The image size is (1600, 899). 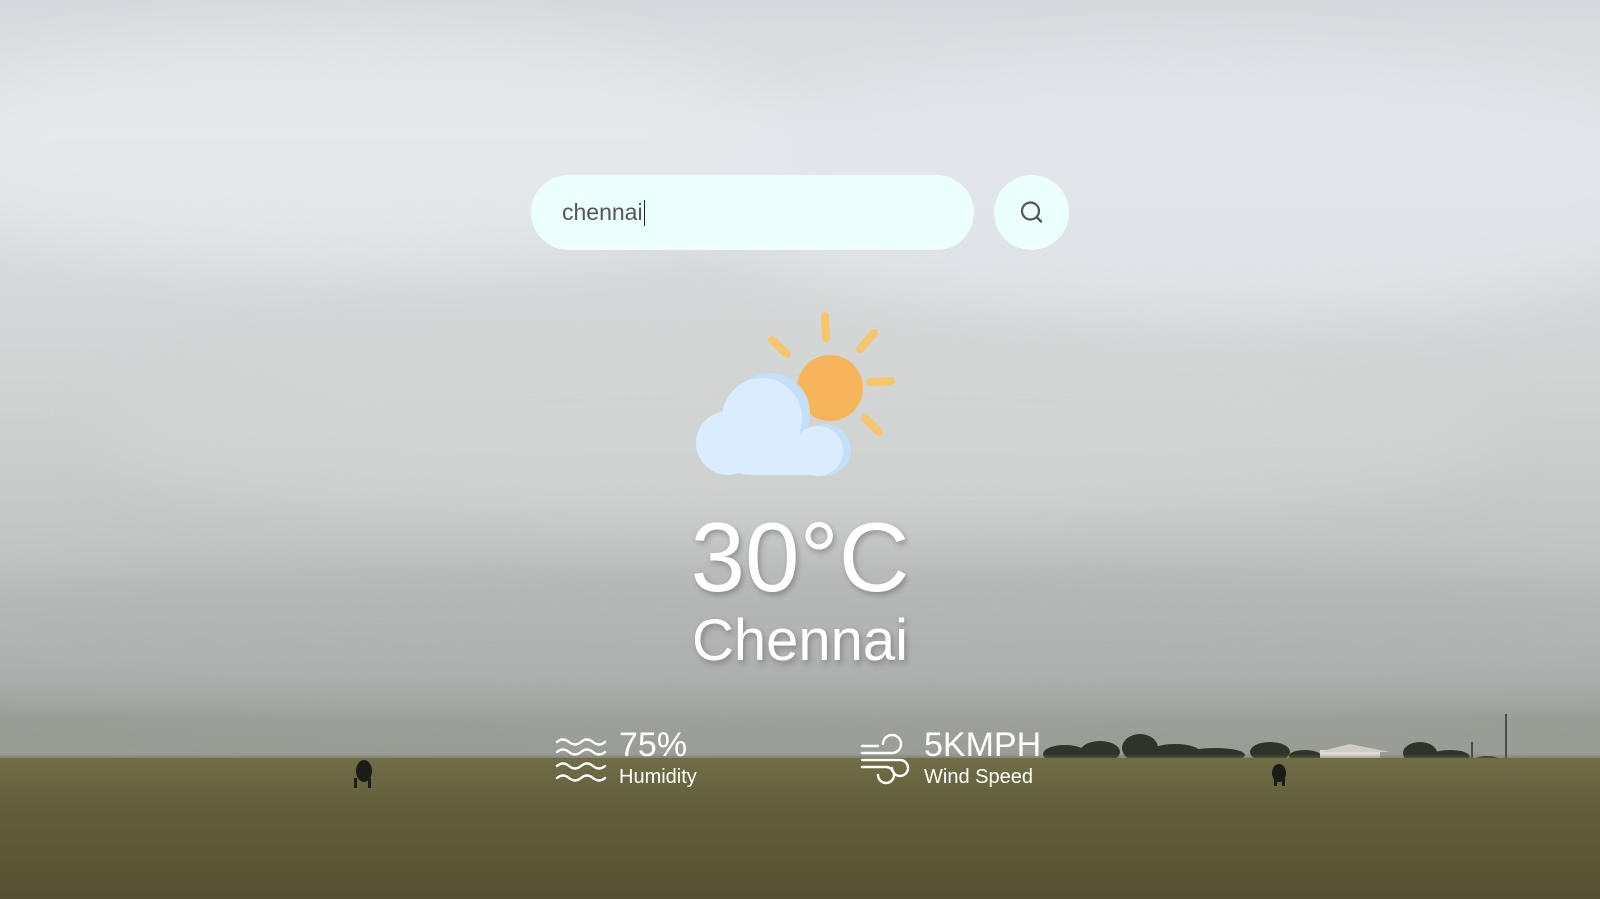 What do you see at coordinates (983, 745) in the screenshot?
I see `wind-value: 5KMPH` at bounding box center [983, 745].